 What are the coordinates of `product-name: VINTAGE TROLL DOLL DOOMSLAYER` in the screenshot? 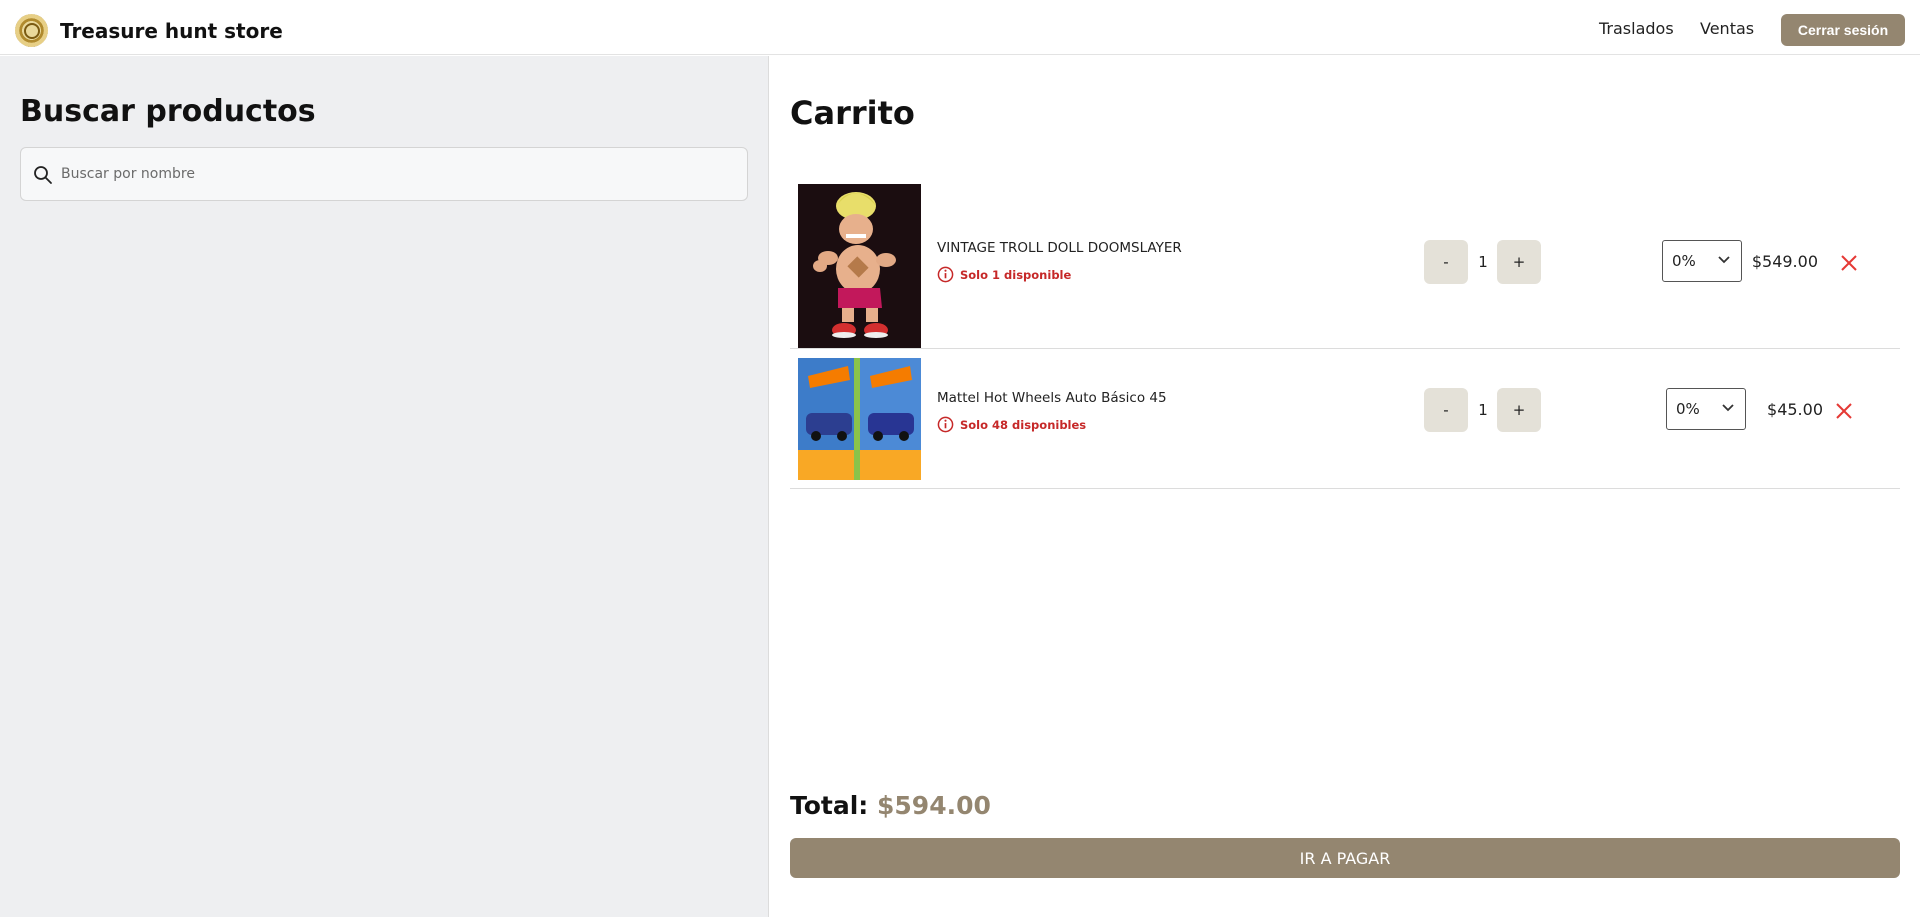 It's located at (1059, 248).